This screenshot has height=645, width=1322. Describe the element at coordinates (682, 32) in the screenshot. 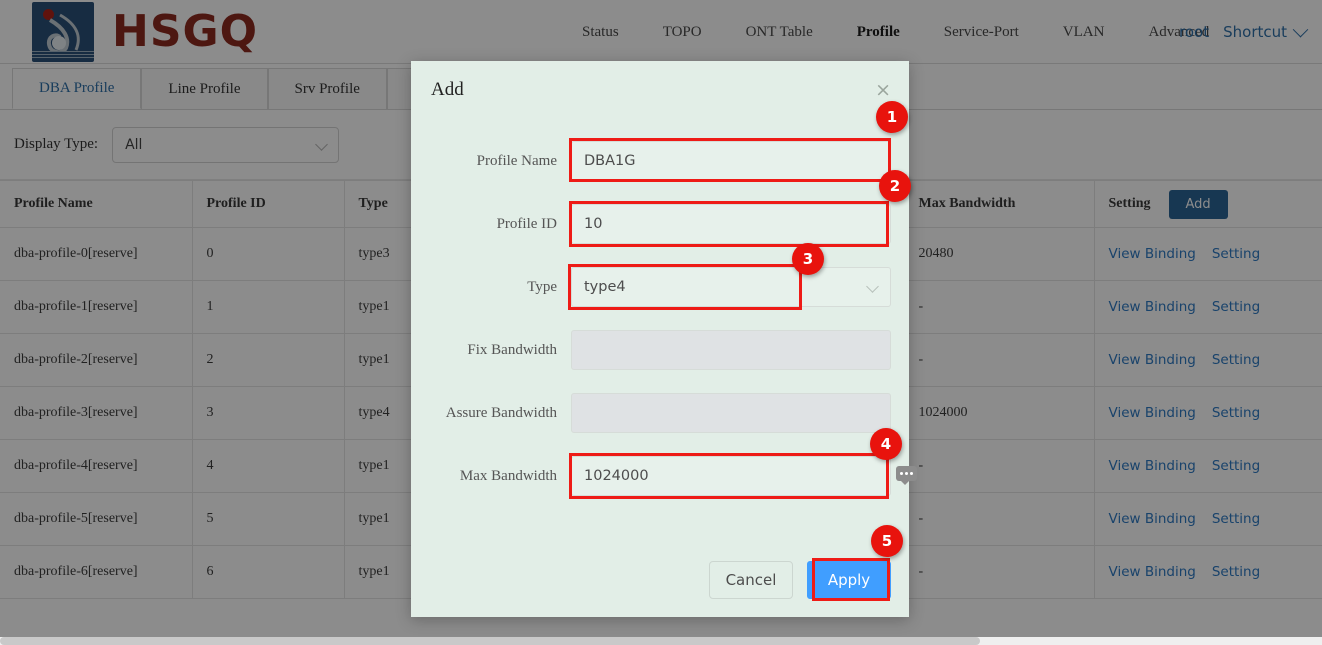

I see `nav-item-topo: TOPO` at that location.